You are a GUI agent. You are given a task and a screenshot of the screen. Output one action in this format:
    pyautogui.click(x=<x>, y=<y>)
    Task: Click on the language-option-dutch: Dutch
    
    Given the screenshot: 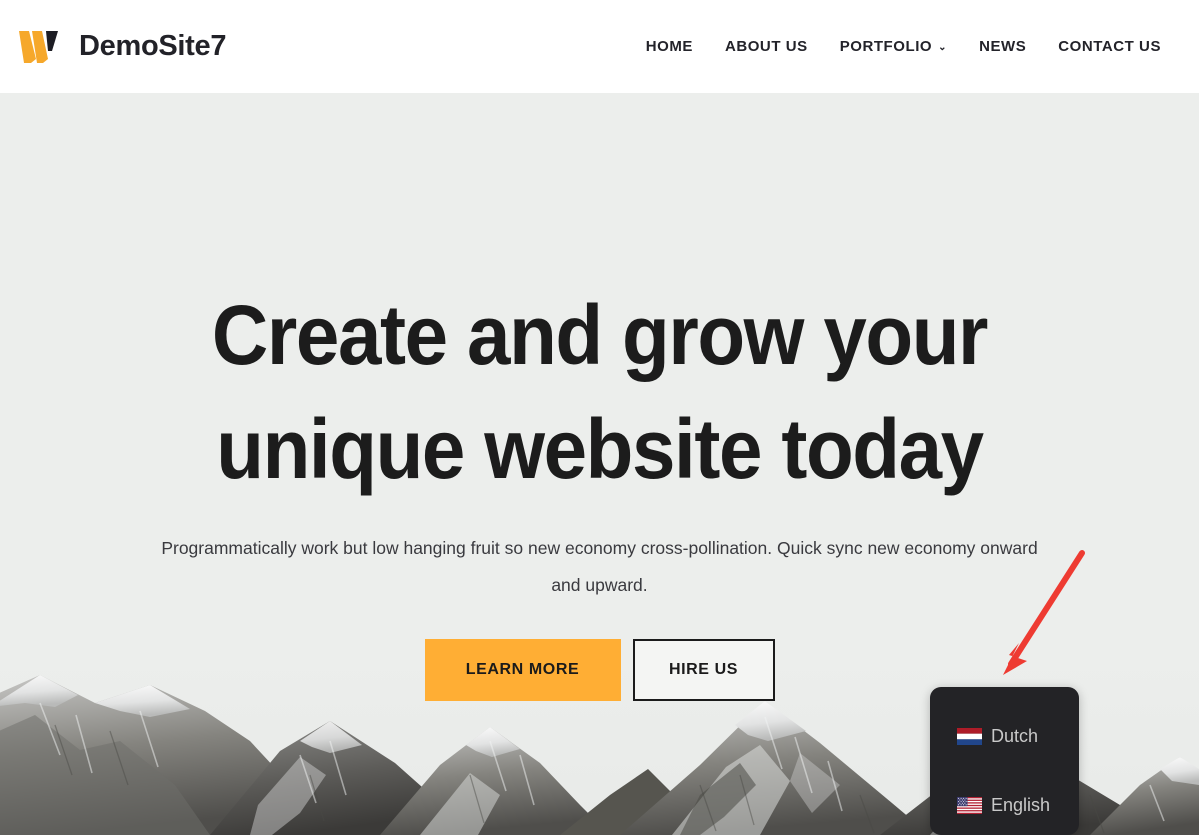 What is the action you would take?
    pyautogui.click(x=1004, y=736)
    